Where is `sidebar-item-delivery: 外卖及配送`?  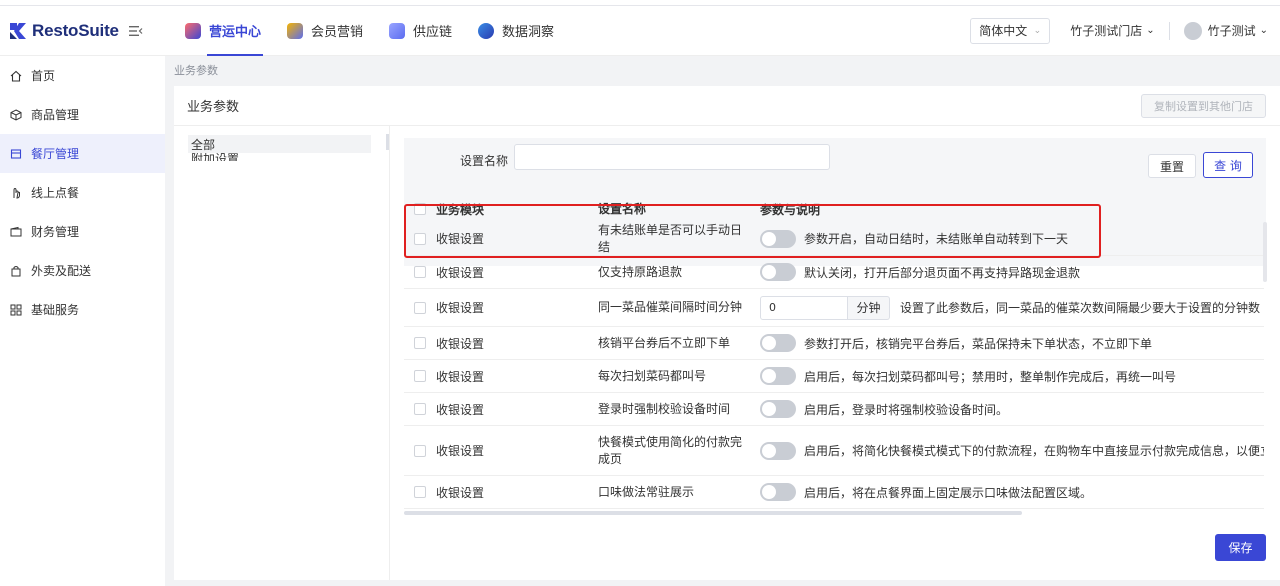 sidebar-item-delivery: 外卖及配送 is located at coordinates (82, 270).